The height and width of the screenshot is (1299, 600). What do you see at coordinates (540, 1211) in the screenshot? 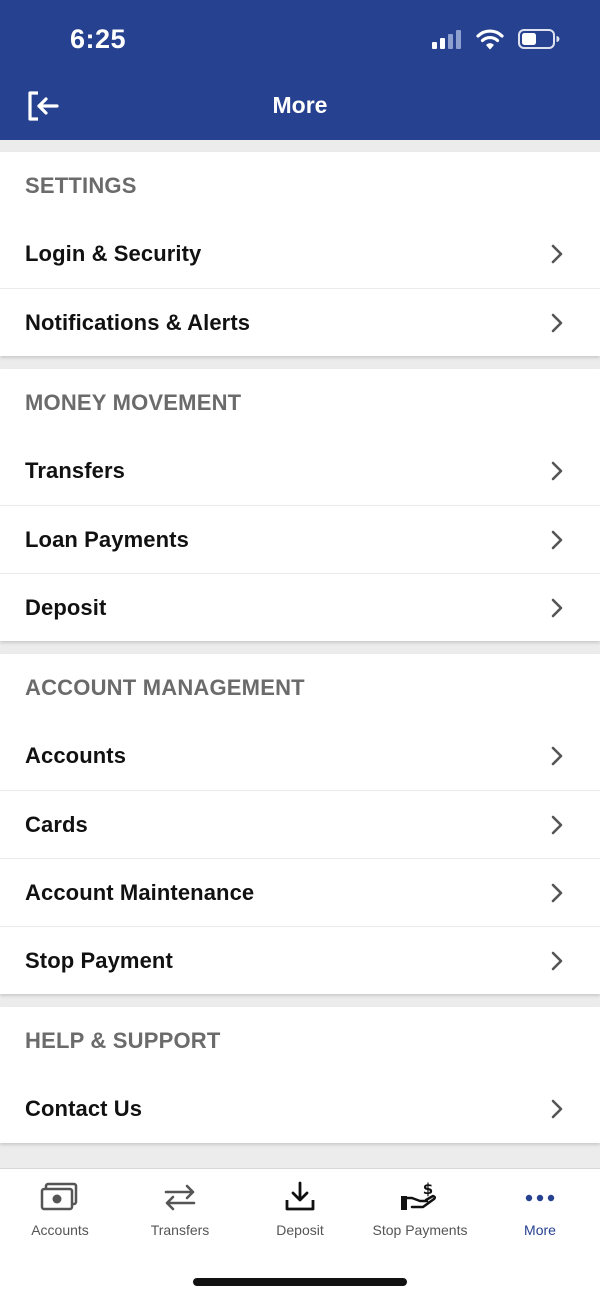
I see `tab-more: More` at bounding box center [540, 1211].